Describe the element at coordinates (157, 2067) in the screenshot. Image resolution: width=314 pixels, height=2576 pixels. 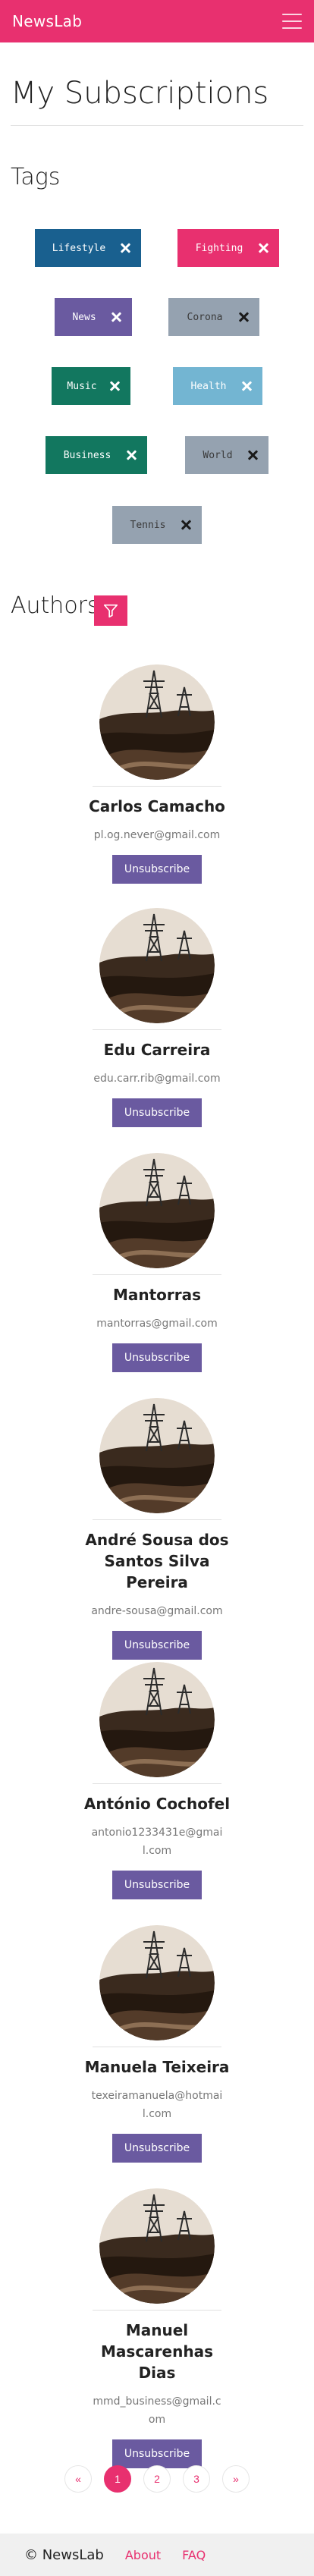
I see `author-name: Manuela Teixeira` at that location.